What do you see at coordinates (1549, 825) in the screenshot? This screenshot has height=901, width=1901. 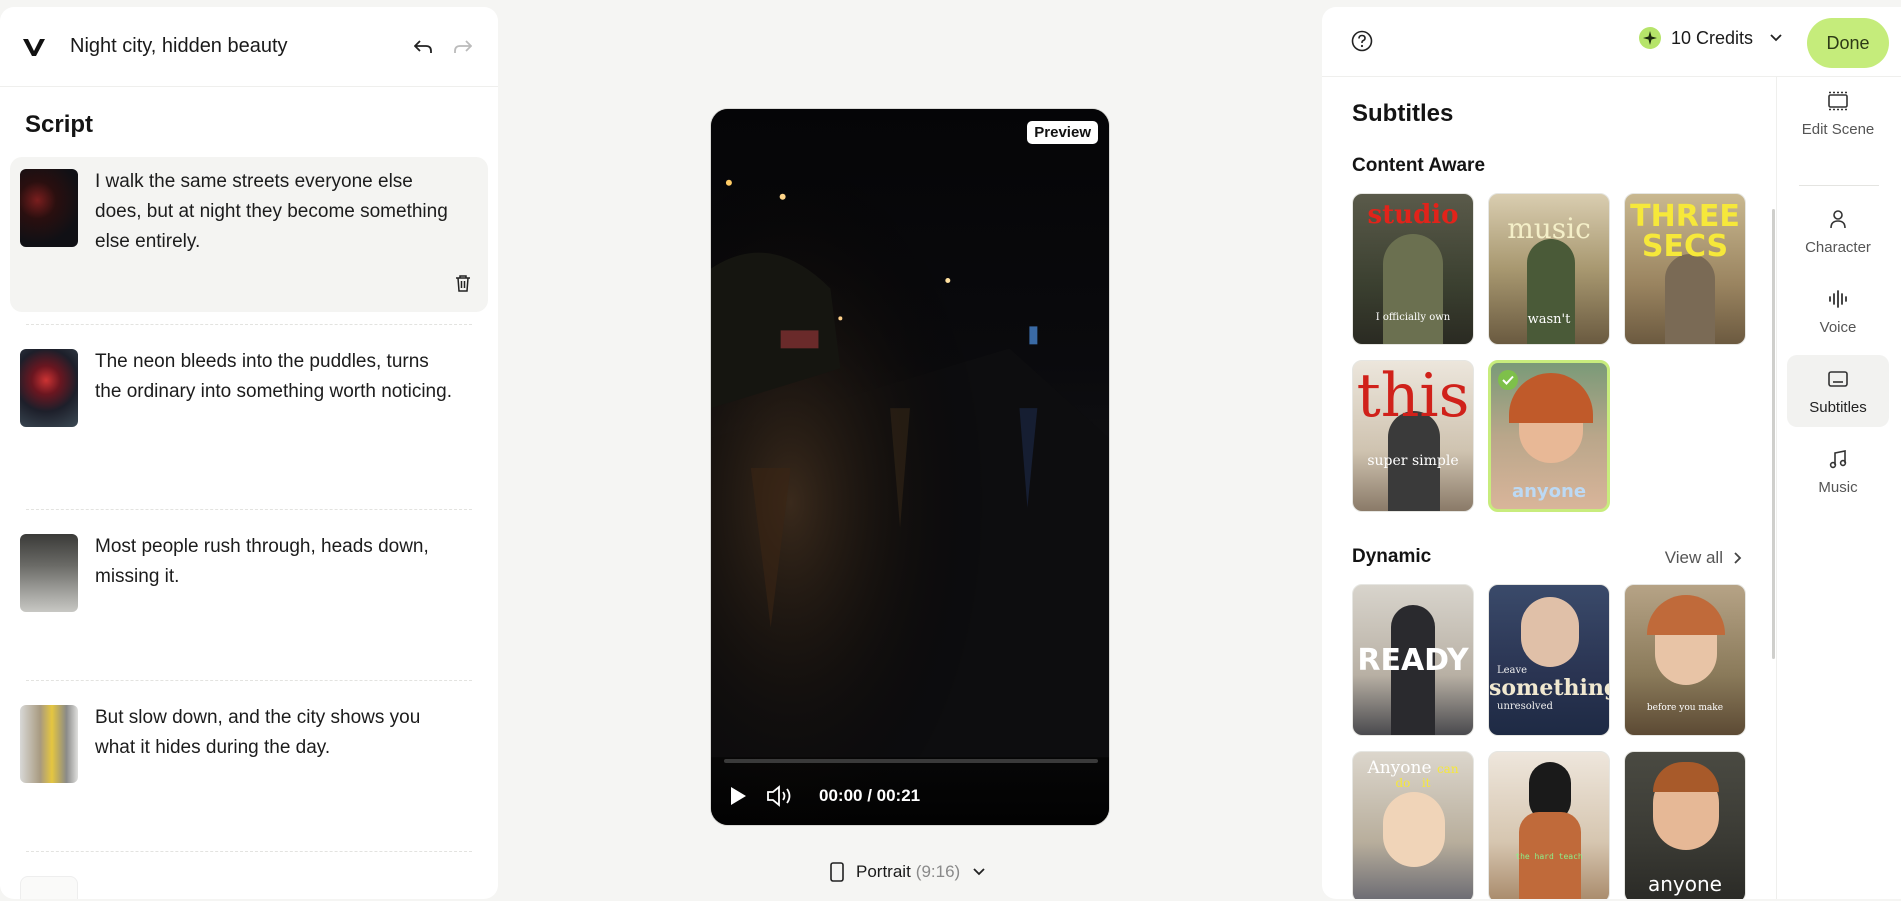 I see `subtitle-style-card: the hard teach` at bounding box center [1549, 825].